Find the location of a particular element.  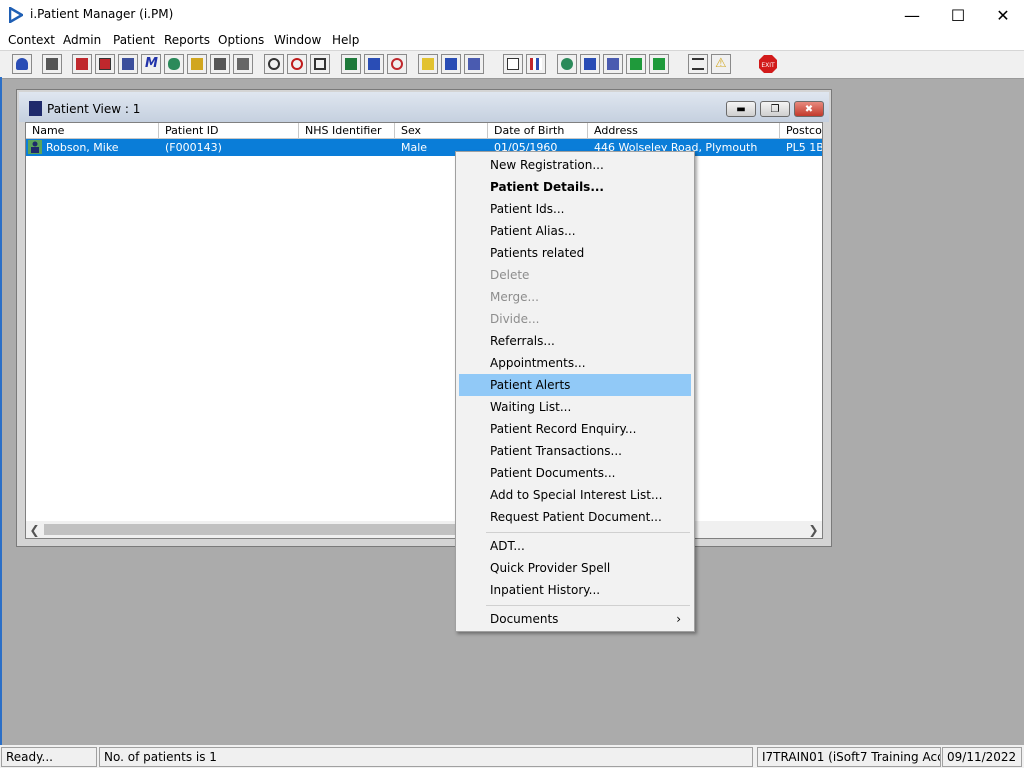

menu-item-documents: Documents › is located at coordinates (575, 619).